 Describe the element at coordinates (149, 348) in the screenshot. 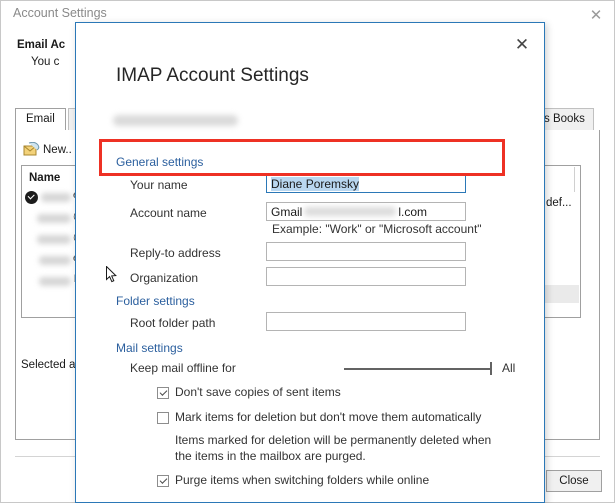

I see `section-mail-settings: Mail settings` at that location.